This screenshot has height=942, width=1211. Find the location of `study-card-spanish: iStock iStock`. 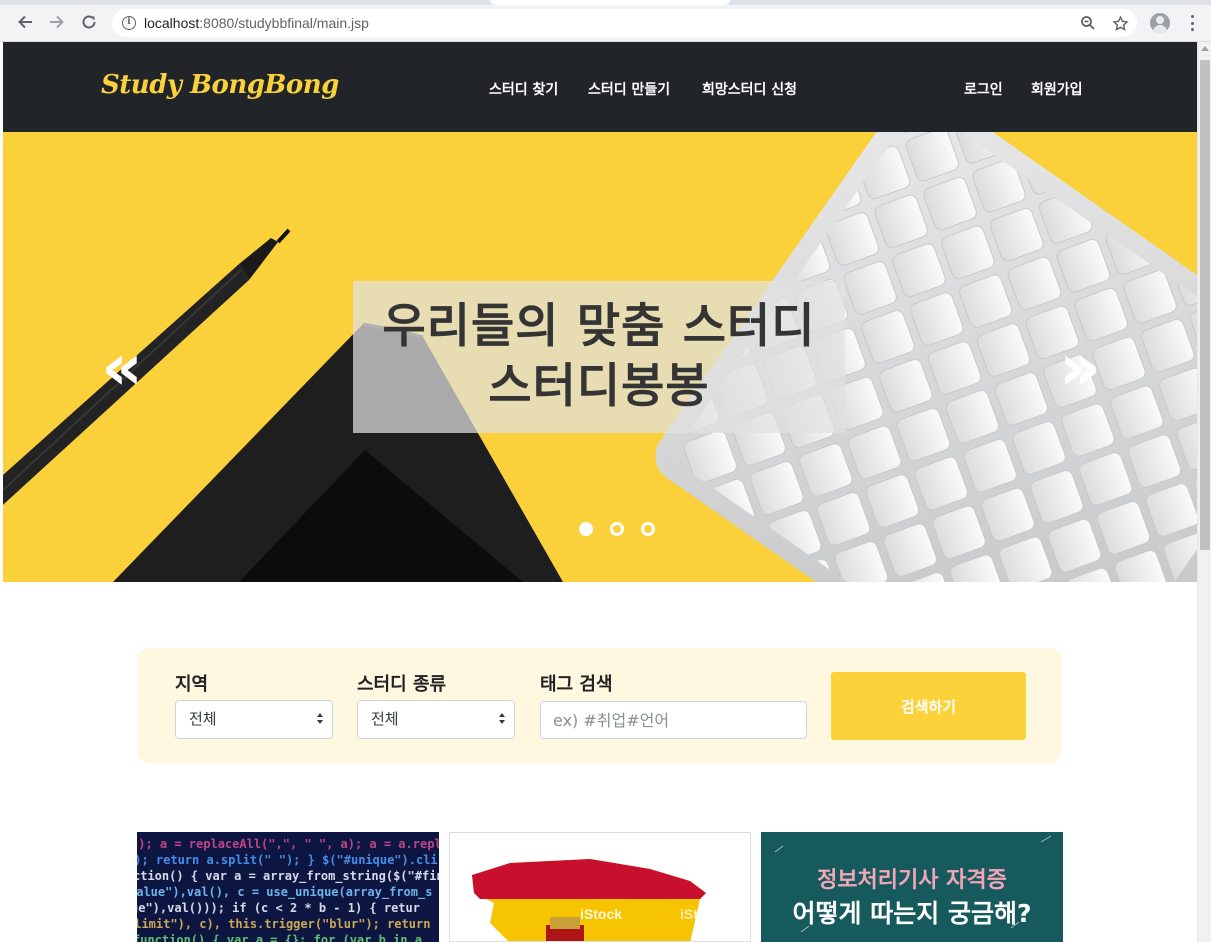

study-card-spanish: iStock iStock is located at coordinates (600, 887).